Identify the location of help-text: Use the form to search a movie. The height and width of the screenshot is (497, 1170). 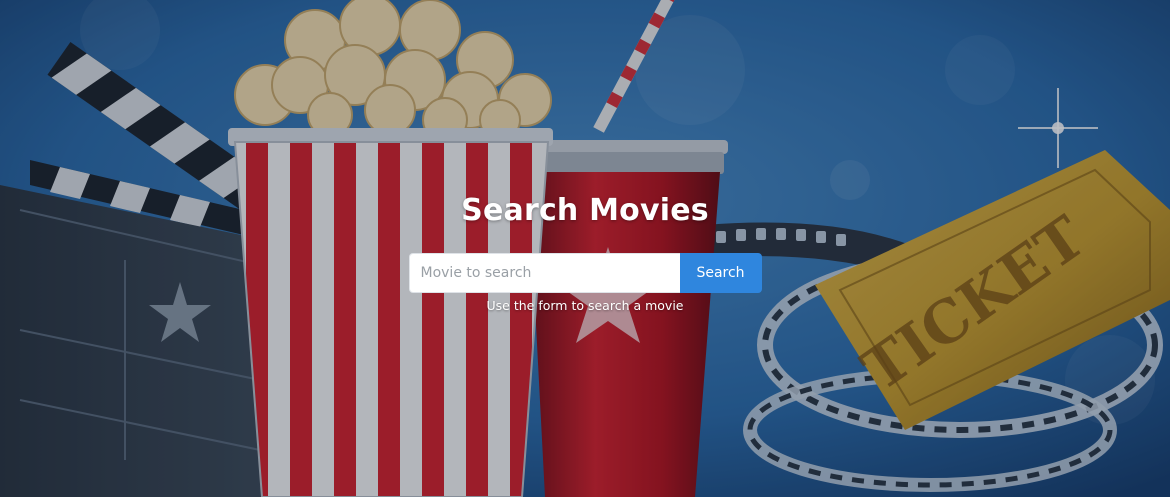
(585, 305).